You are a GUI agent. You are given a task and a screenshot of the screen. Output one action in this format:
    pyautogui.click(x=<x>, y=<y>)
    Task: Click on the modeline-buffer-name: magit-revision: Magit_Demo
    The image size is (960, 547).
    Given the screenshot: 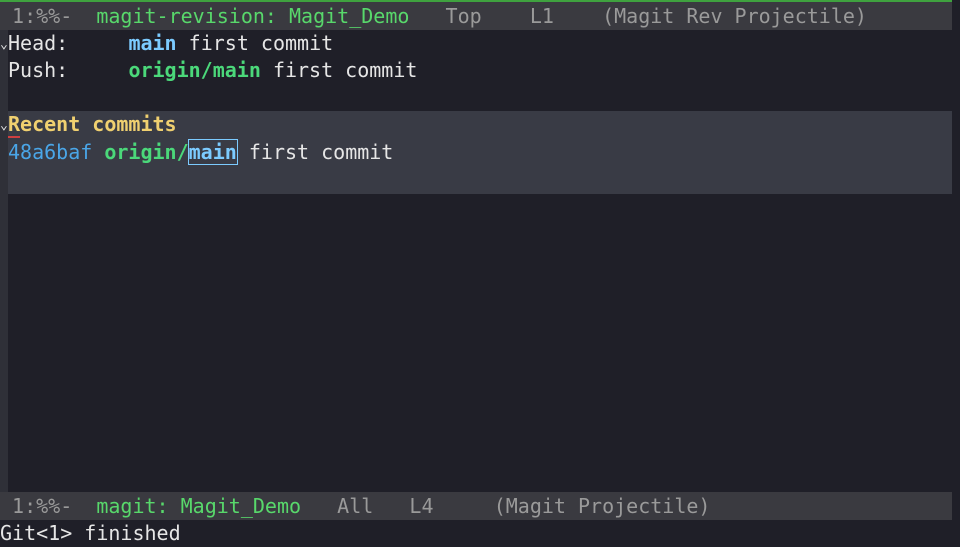 What is the action you would take?
    pyautogui.click(x=252, y=16)
    